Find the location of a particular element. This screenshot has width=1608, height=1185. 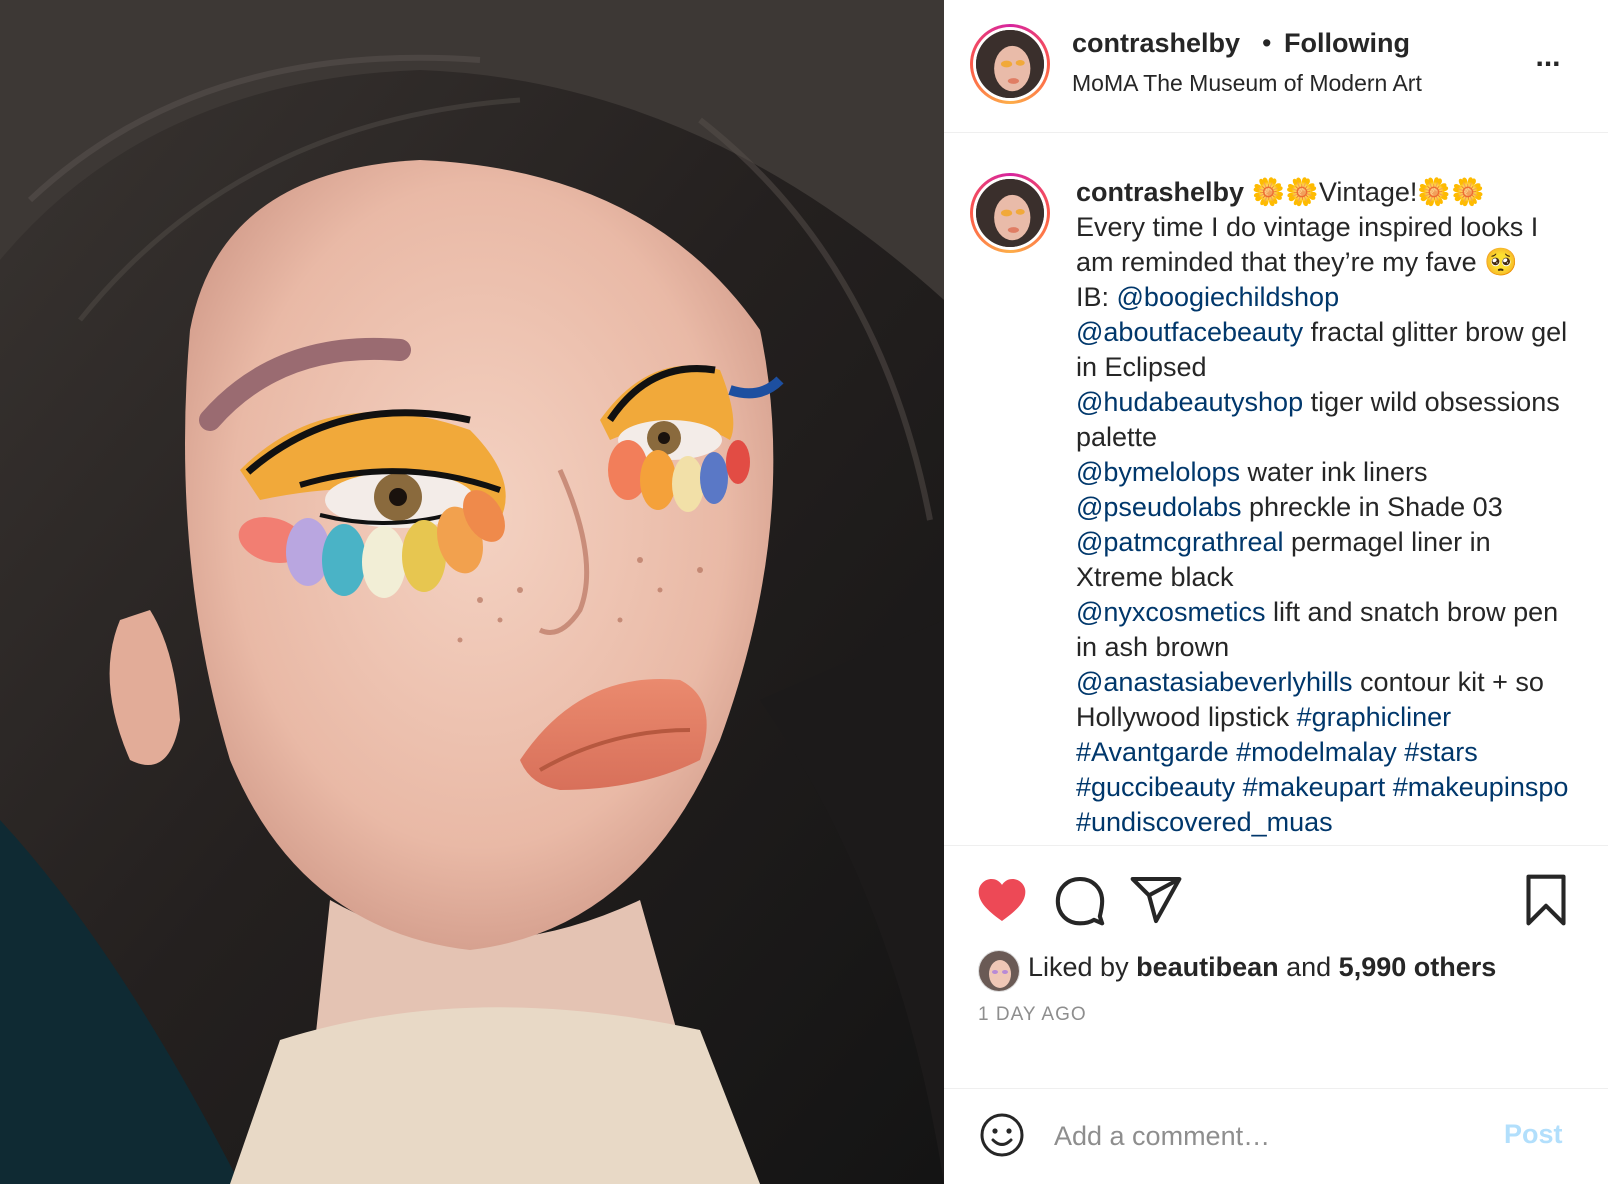

share-button is located at coordinates (1156, 900).